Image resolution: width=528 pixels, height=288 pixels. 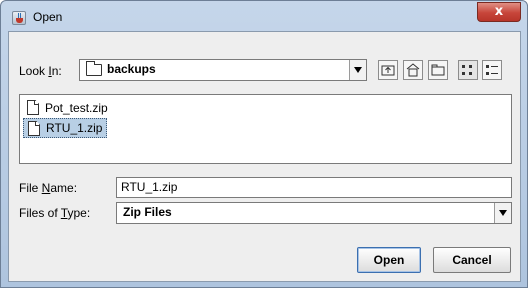 I want to click on list-view-button, so click(x=468, y=70).